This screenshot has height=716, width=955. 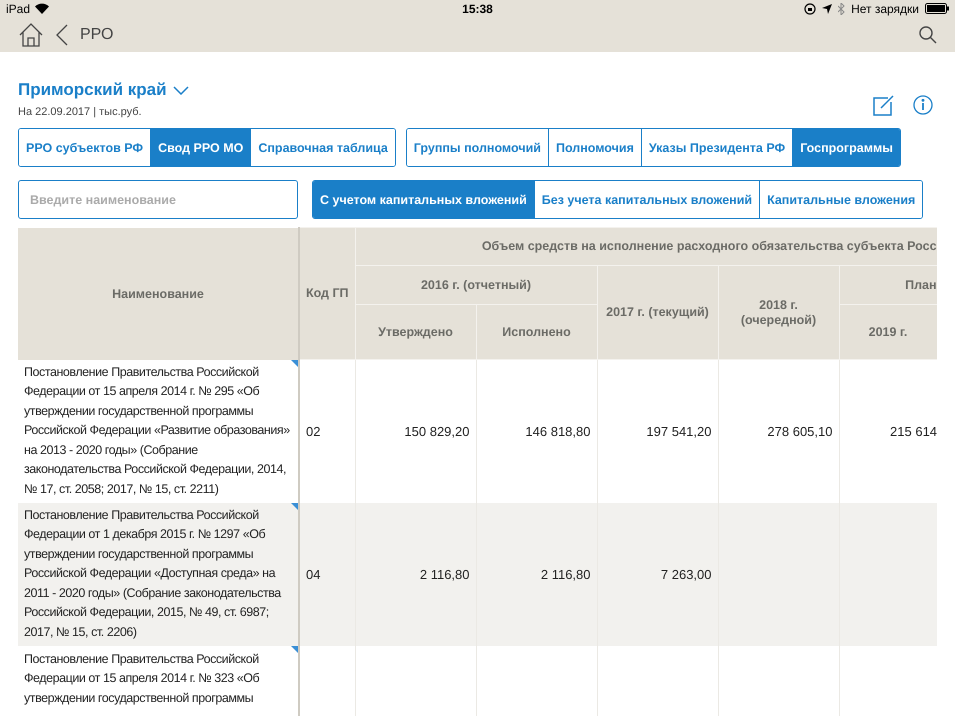 What do you see at coordinates (657, 313) in the screenshot?
I see `column-header: 2017 г. (текущий)` at bounding box center [657, 313].